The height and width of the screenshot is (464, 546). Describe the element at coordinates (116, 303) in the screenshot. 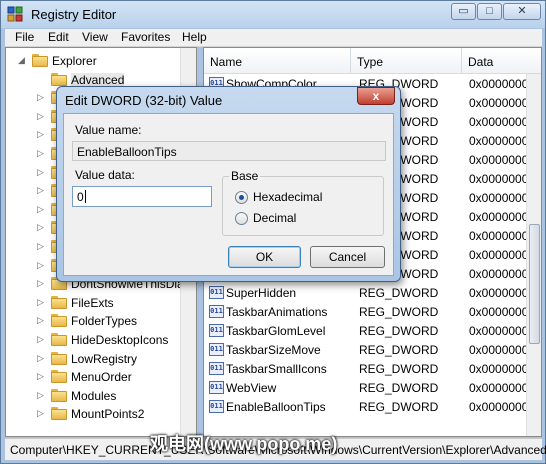

I see `tree-item: ▷ FileExts` at that location.